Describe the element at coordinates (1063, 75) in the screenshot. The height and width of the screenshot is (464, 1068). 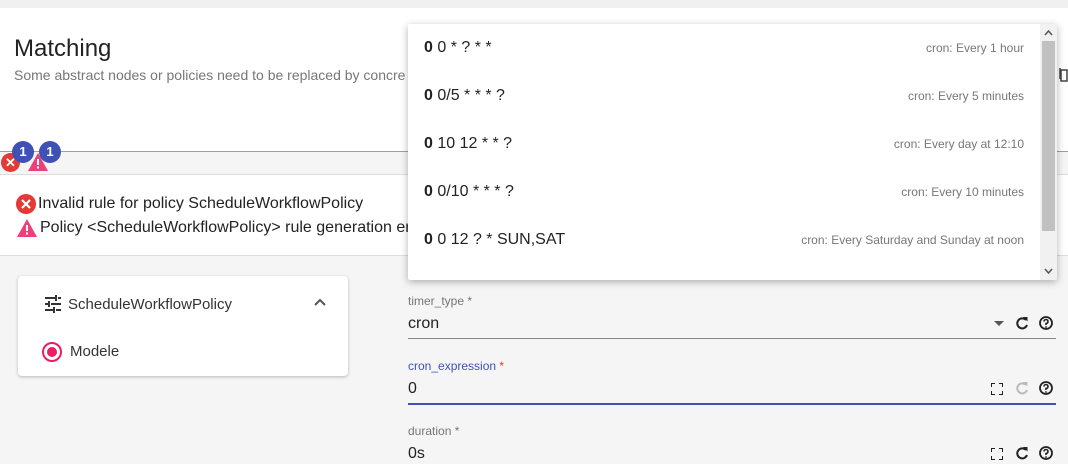
I see `copy-icon` at that location.